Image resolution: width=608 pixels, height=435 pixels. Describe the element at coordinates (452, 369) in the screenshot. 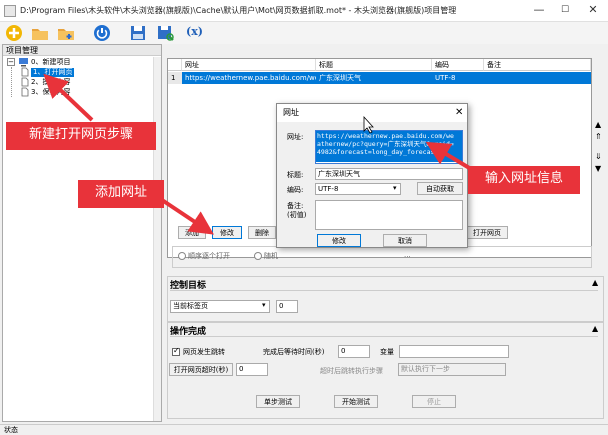

I see `after-timeout-select: 默认执行下一步` at that location.